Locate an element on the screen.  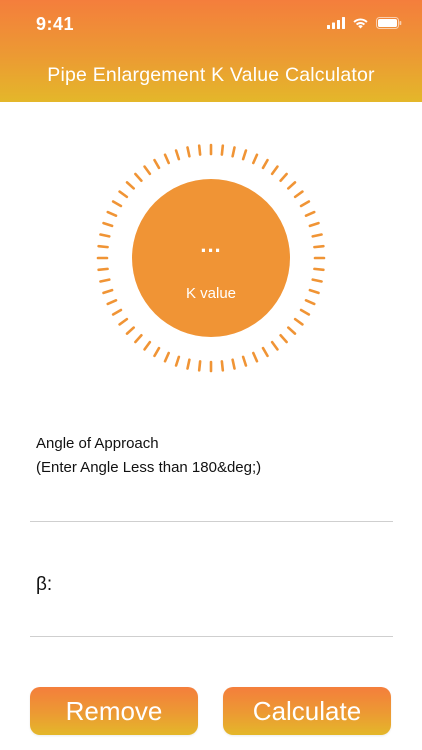
battery-icon is located at coordinates (389, 25).